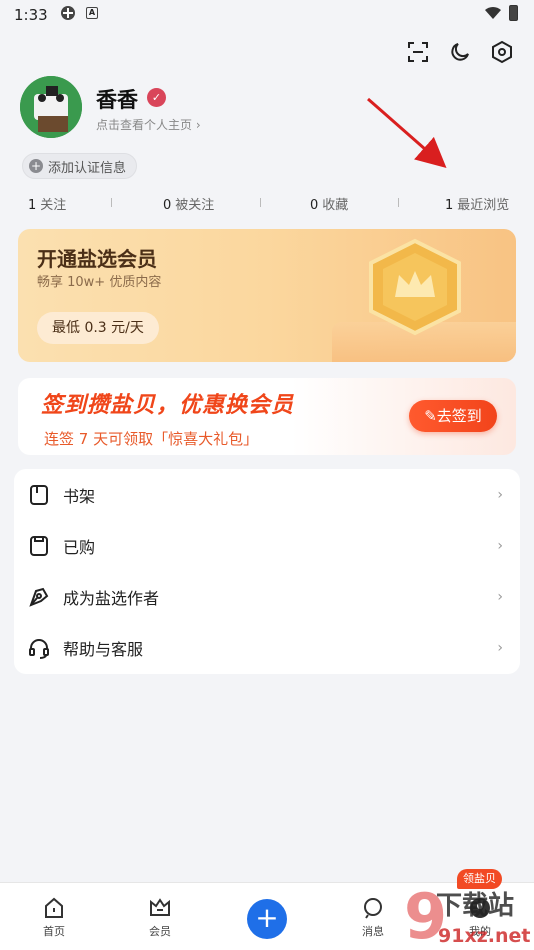 The height and width of the screenshot is (950, 534). What do you see at coordinates (148, 124) in the screenshot?
I see `profile-link: 点击查看个人主页 ›` at bounding box center [148, 124].